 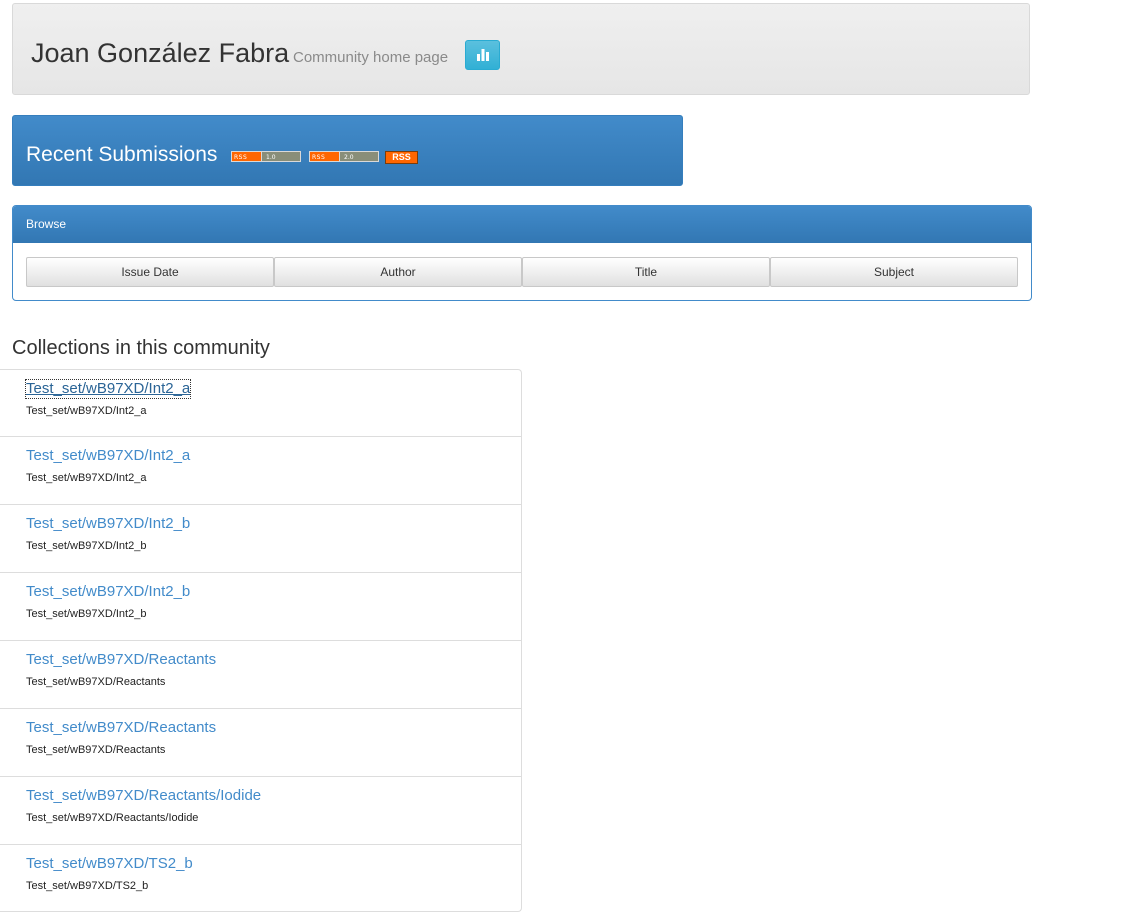 What do you see at coordinates (894, 272) in the screenshot?
I see `browse-subject-button: Subject` at bounding box center [894, 272].